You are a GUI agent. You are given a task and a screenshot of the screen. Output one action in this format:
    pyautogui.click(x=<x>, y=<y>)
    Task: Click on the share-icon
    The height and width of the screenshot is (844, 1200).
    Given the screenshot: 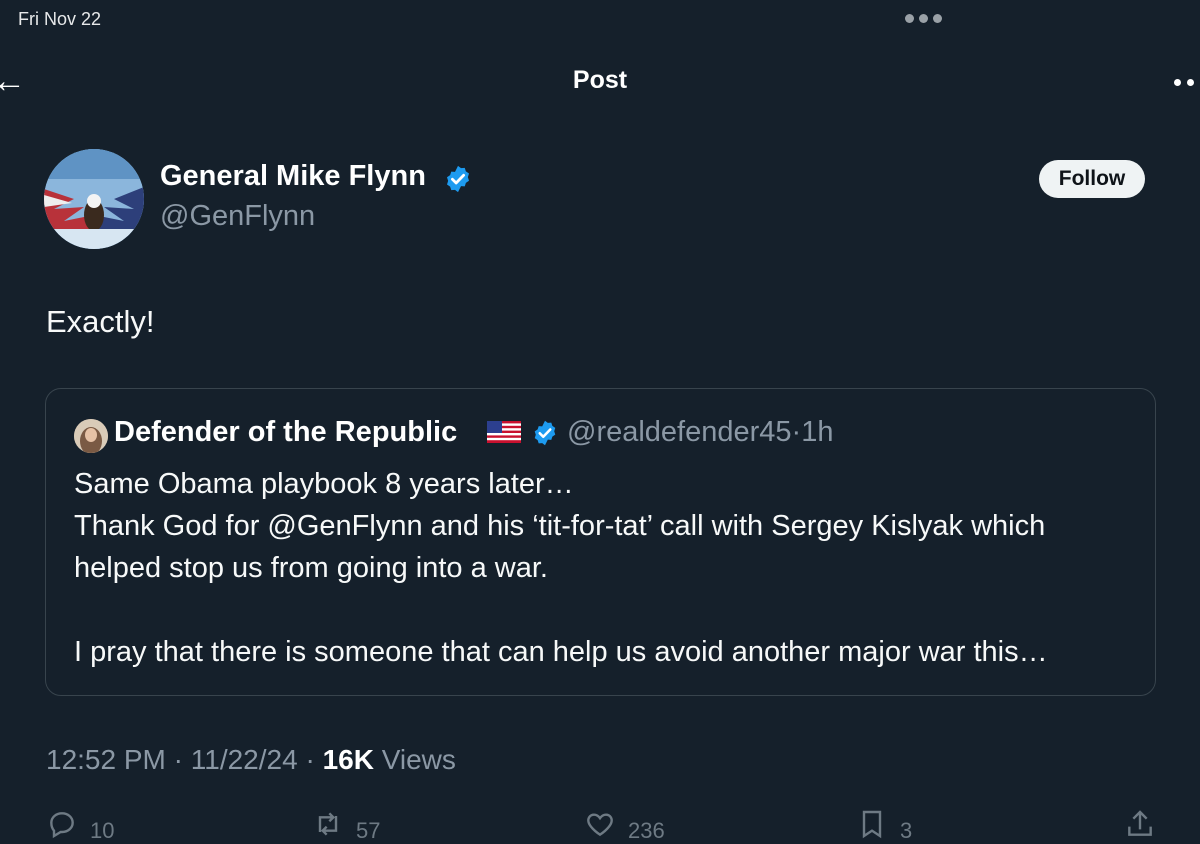 What is the action you would take?
    pyautogui.click(x=1140, y=823)
    